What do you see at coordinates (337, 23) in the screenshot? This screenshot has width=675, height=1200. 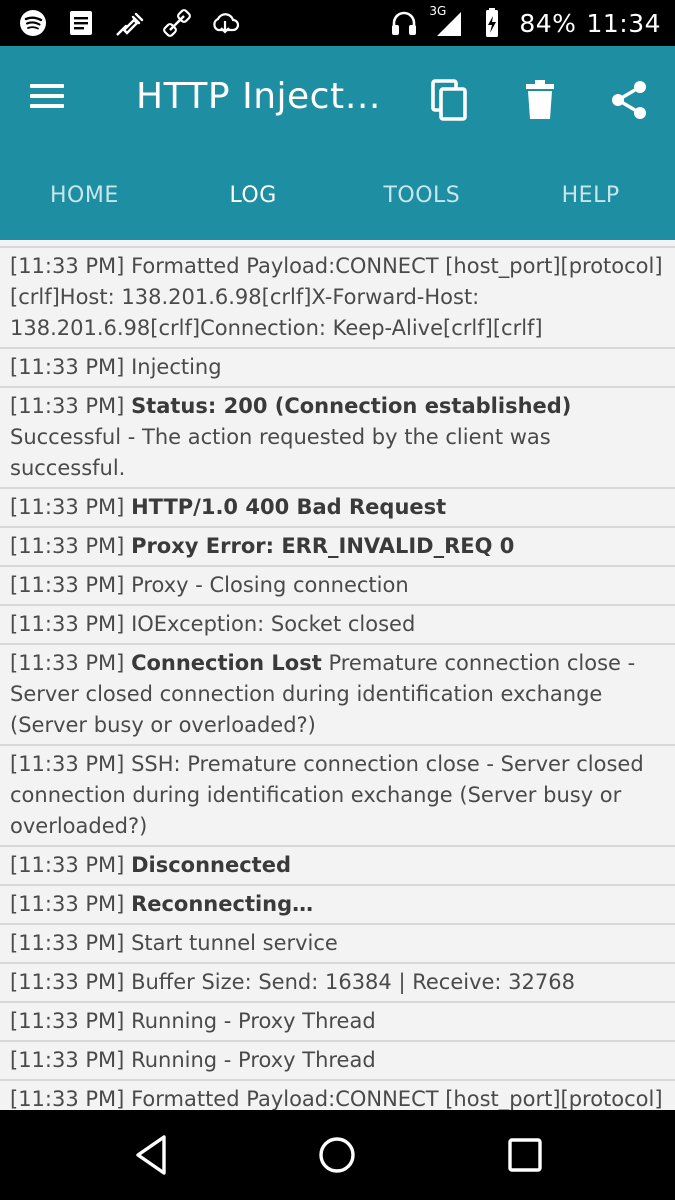 I see `status-bar: 3G 84% 11:34` at bounding box center [337, 23].